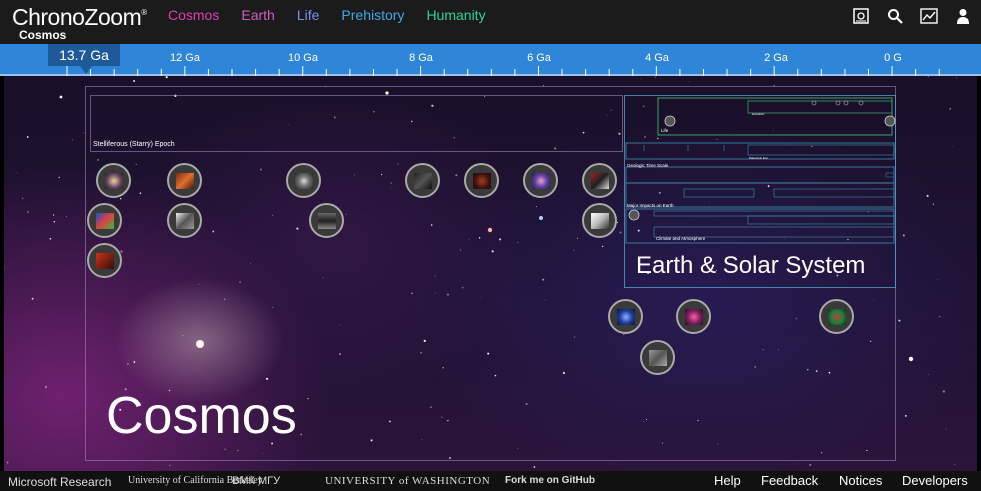 This screenshot has height=491, width=981. I want to click on ruler-label-8ga: 8 Ga, so click(421, 58).